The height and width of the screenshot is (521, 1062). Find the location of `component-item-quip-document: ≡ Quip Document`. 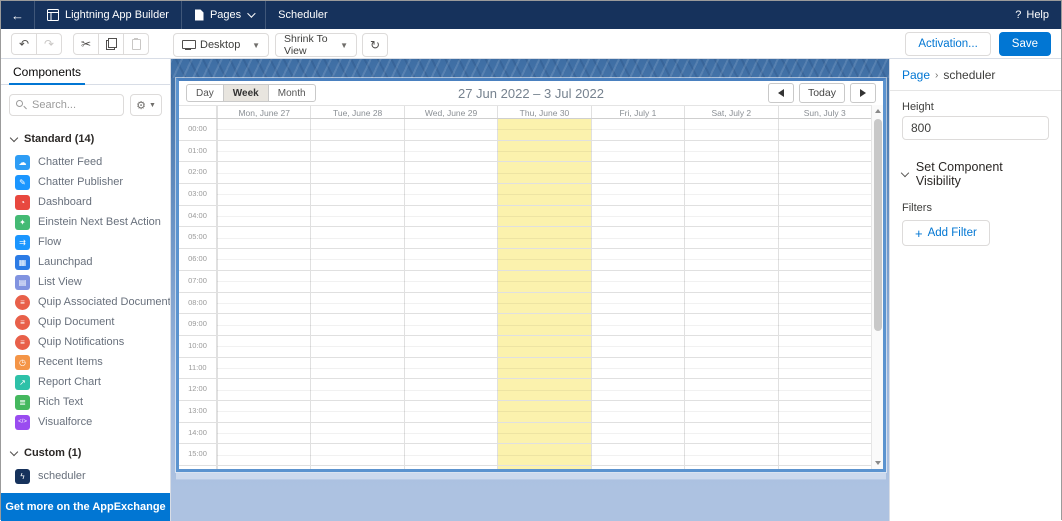

component-item-quip-document: ≡ Quip Document is located at coordinates (85, 322).